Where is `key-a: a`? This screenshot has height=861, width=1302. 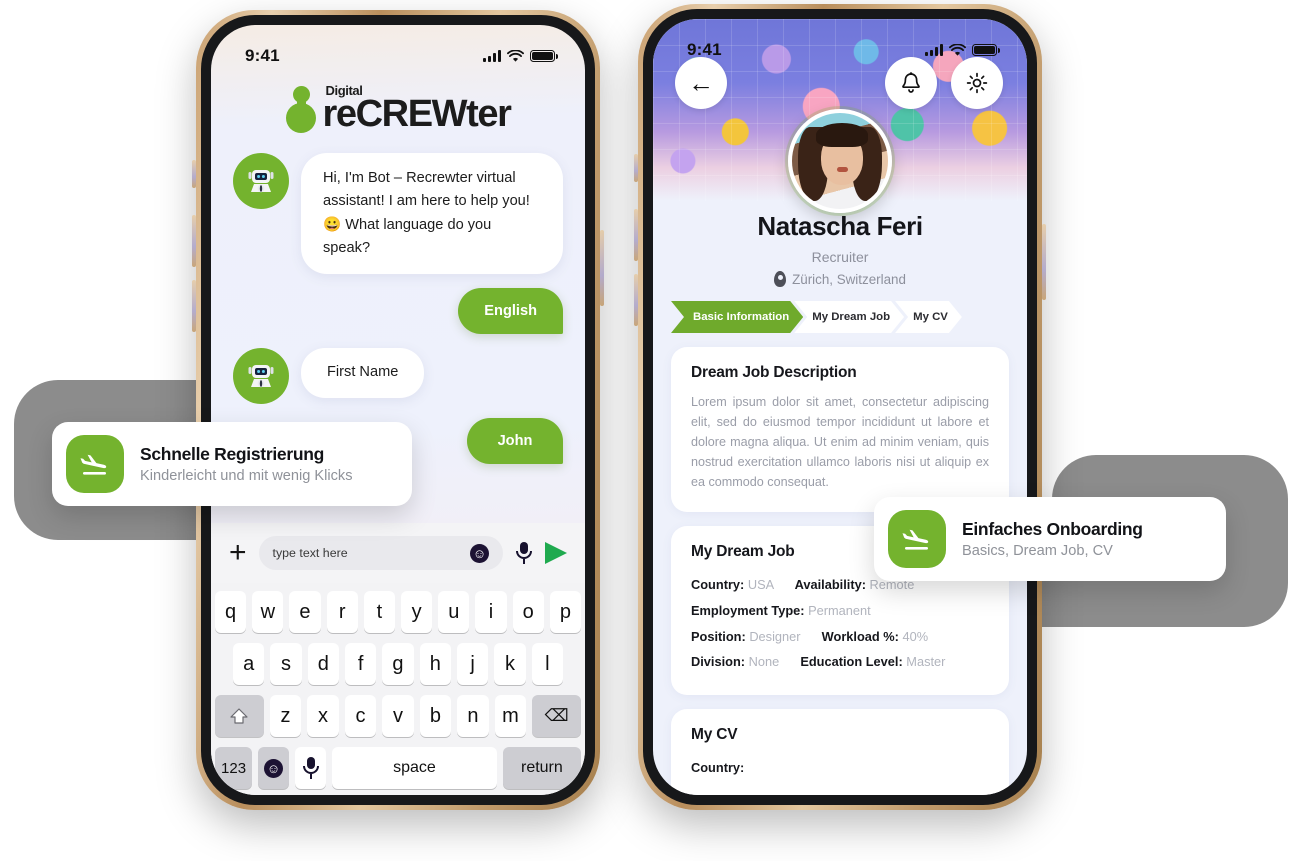
key-a: a is located at coordinates (249, 664).